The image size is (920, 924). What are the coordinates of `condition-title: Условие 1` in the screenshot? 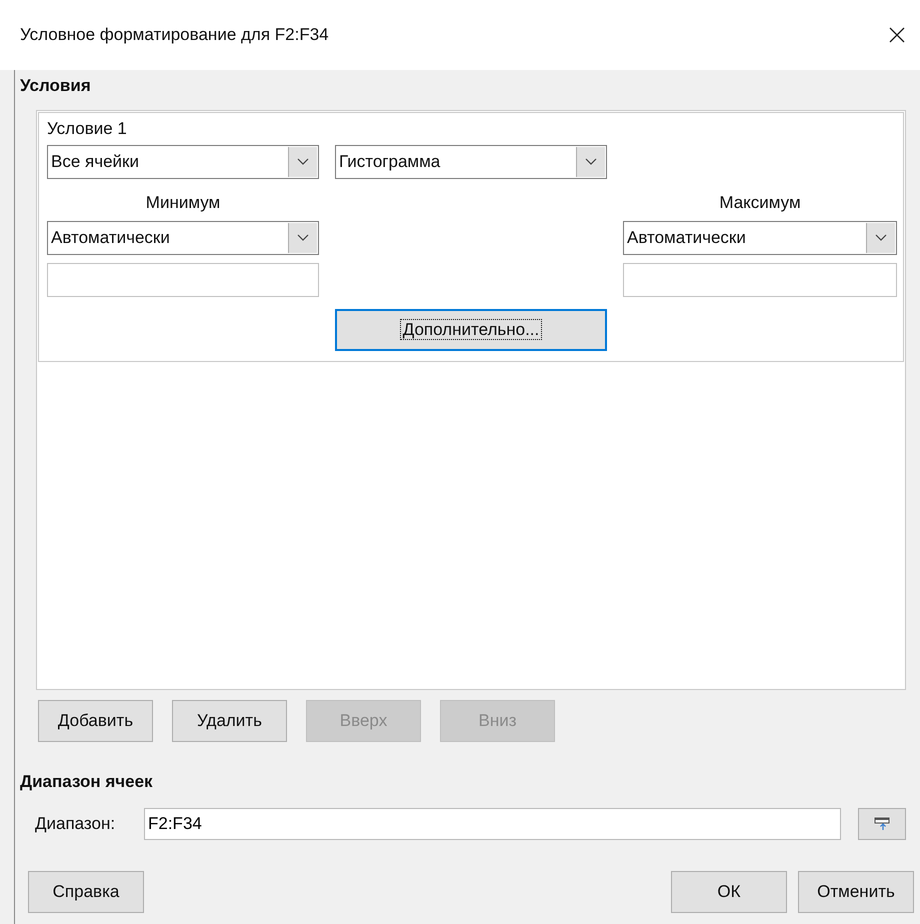 It's located at (87, 129).